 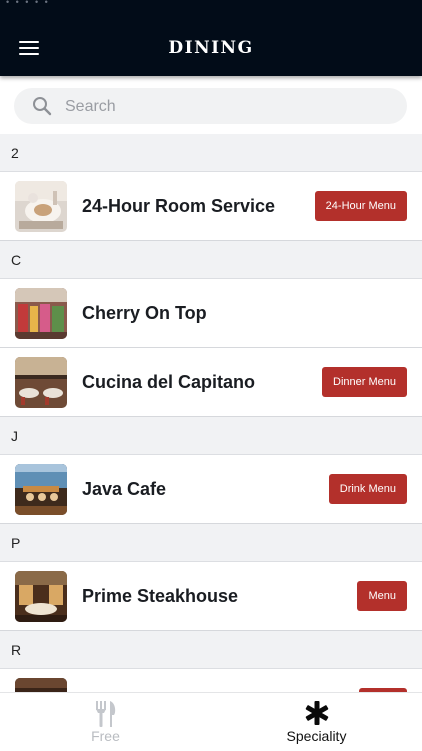 I want to click on tab-free: Free, so click(x=105, y=722).